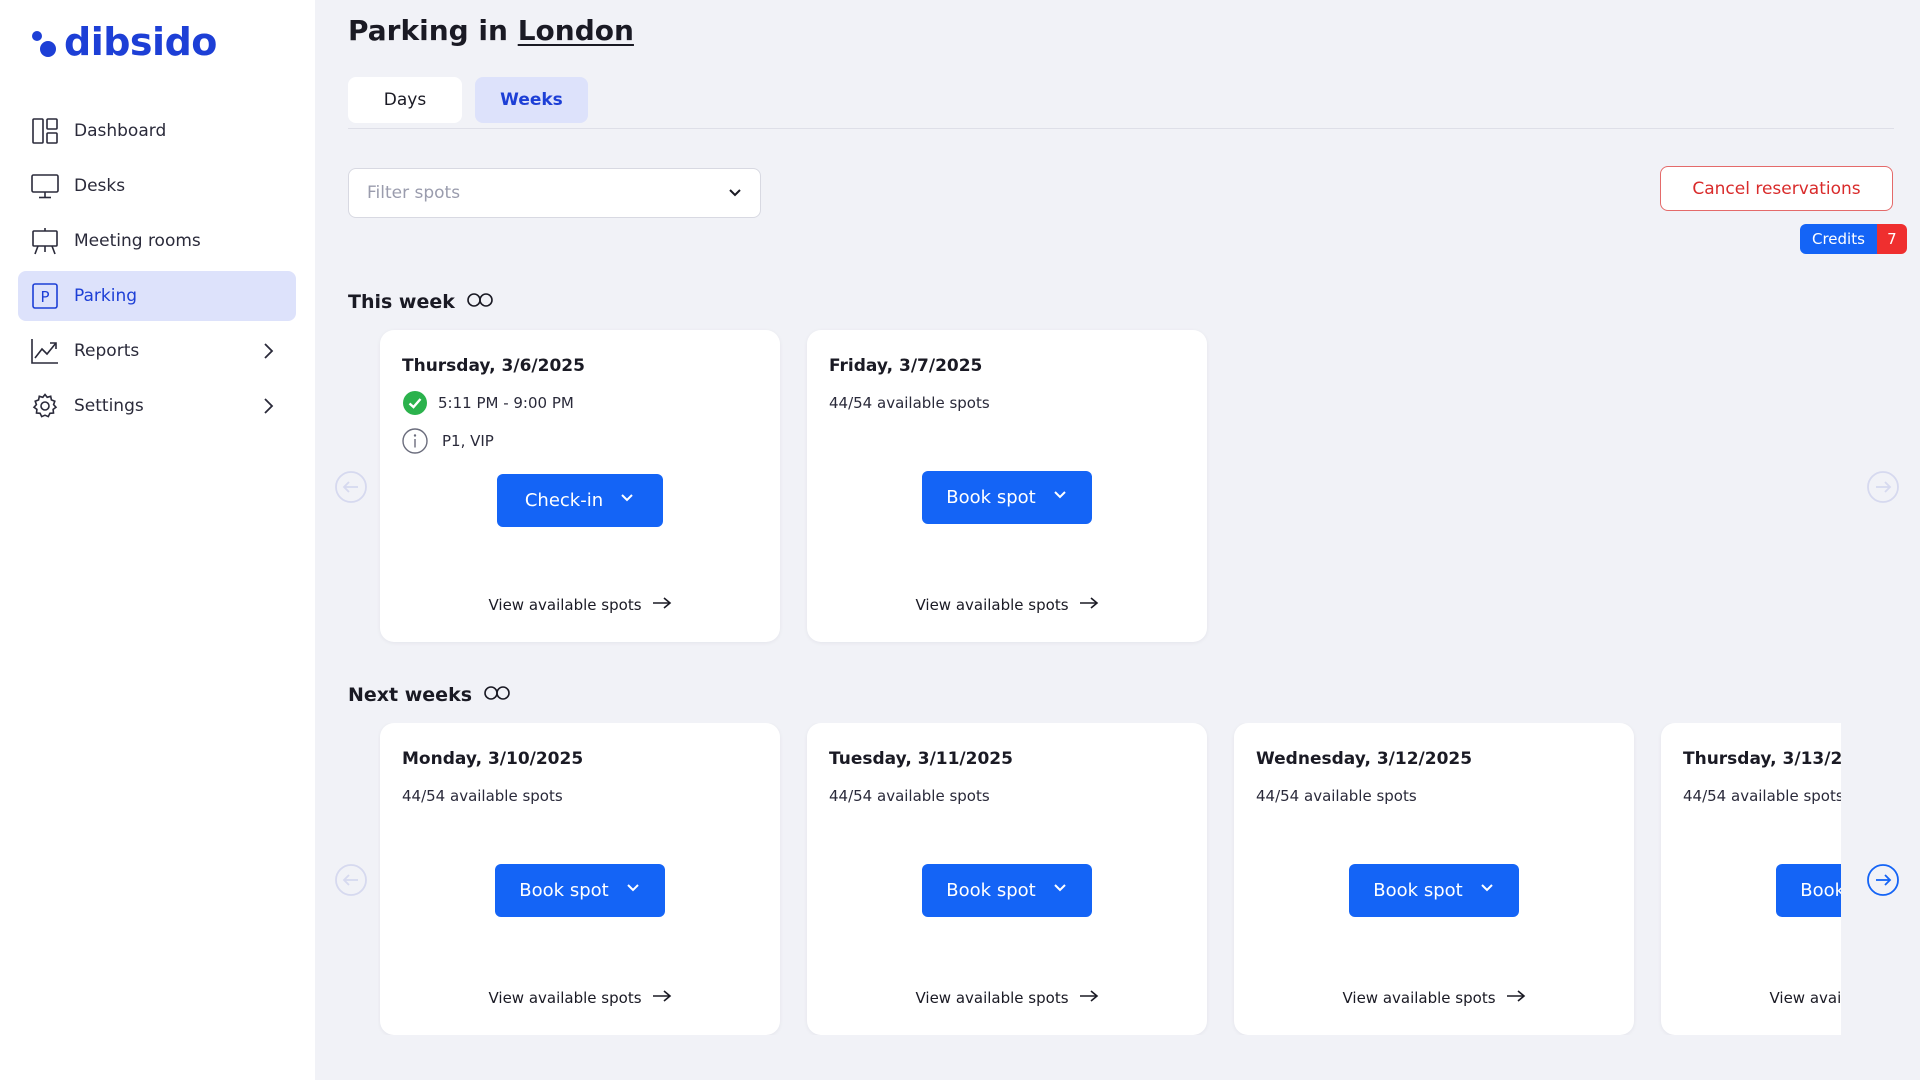  I want to click on chart-line-icon, so click(45, 351).